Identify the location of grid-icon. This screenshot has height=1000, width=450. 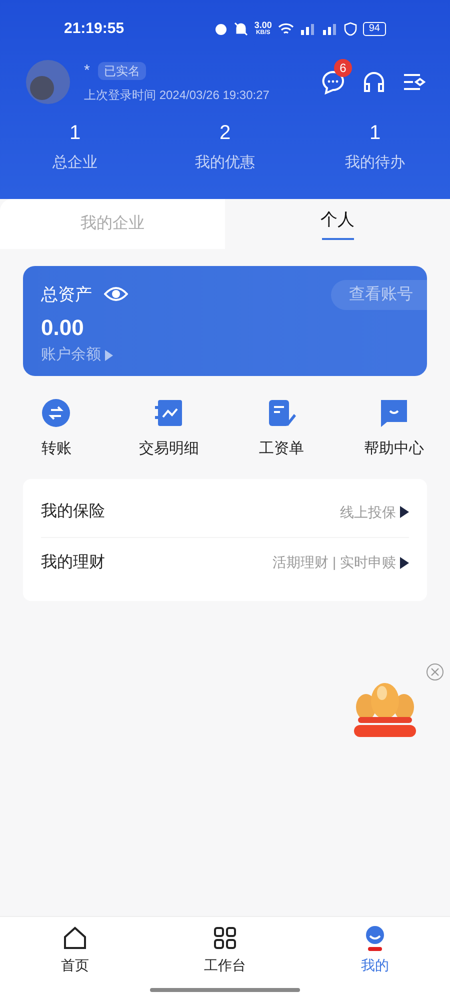
(225, 938).